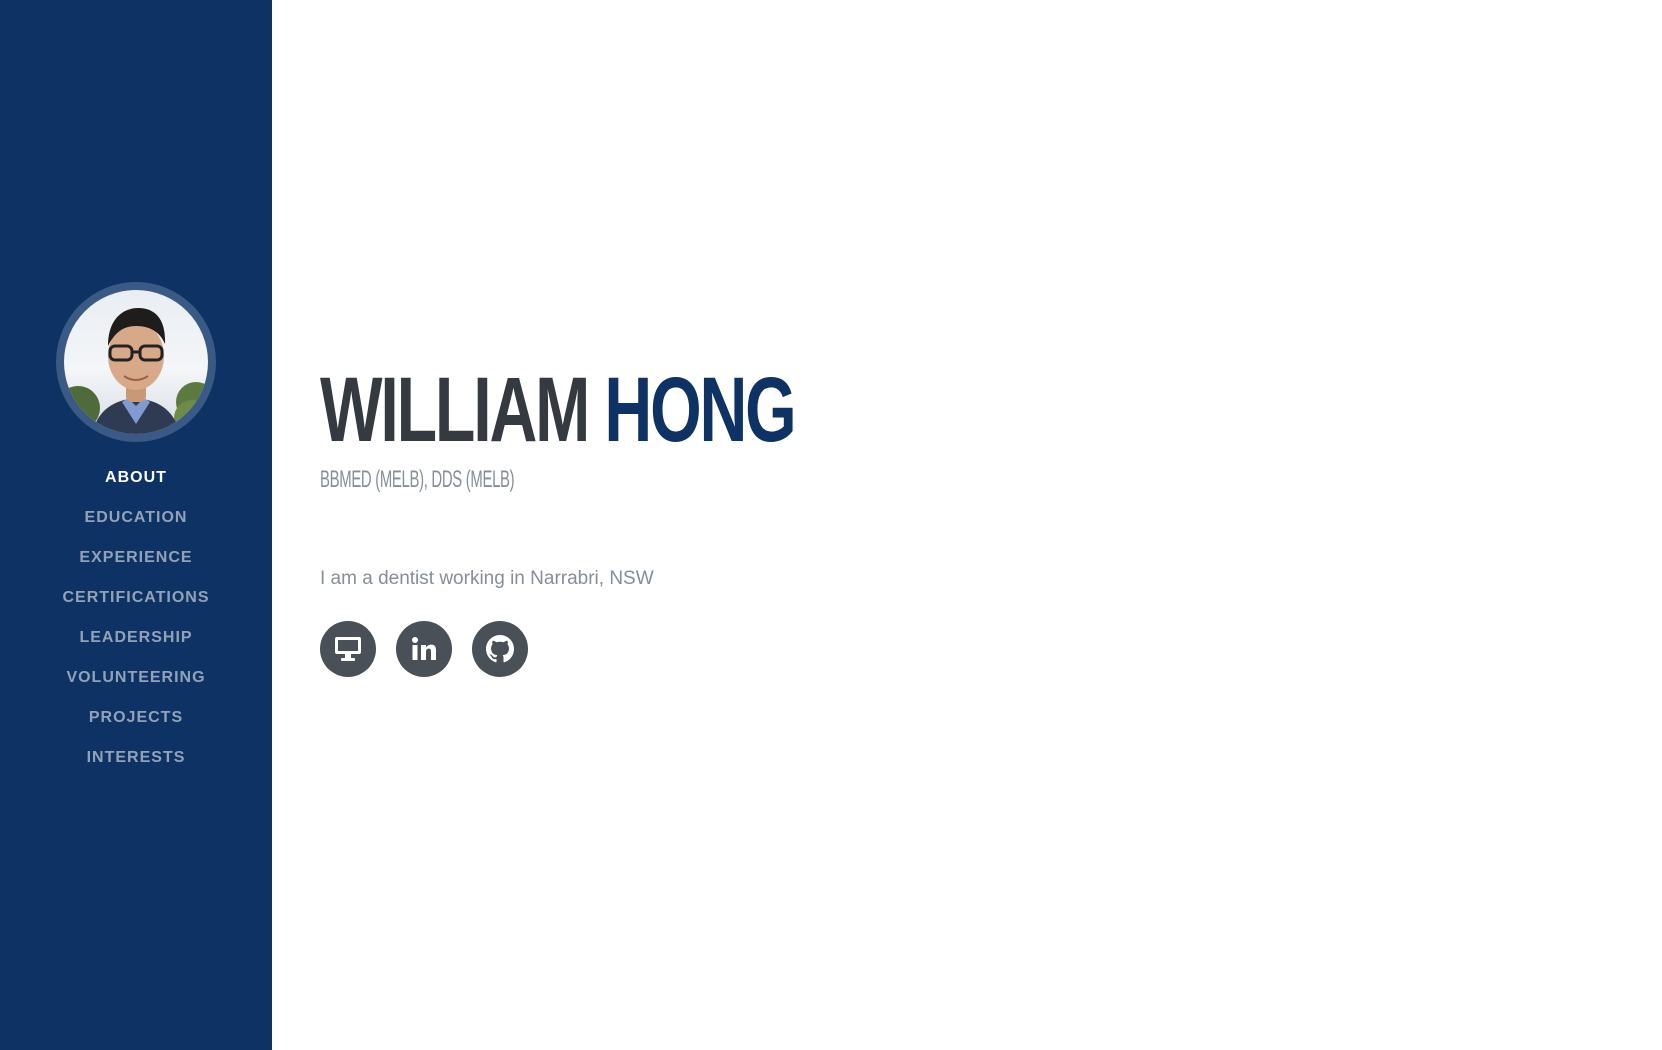 This screenshot has width=1662, height=1050. I want to click on avatar-photo, so click(136, 371).